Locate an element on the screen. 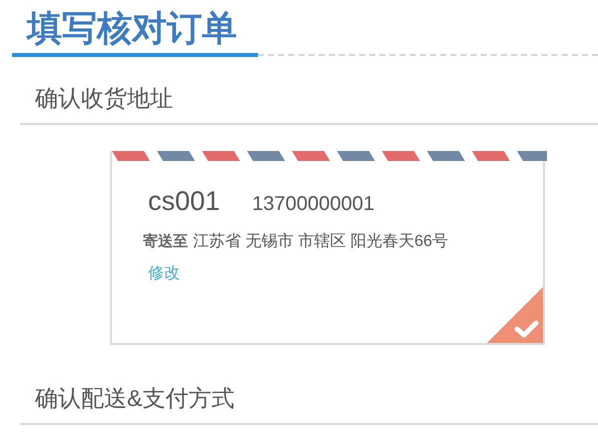  shipping-address: 江苏省 无锡市 市辖区 阳光春天66号 is located at coordinates (320, 242).